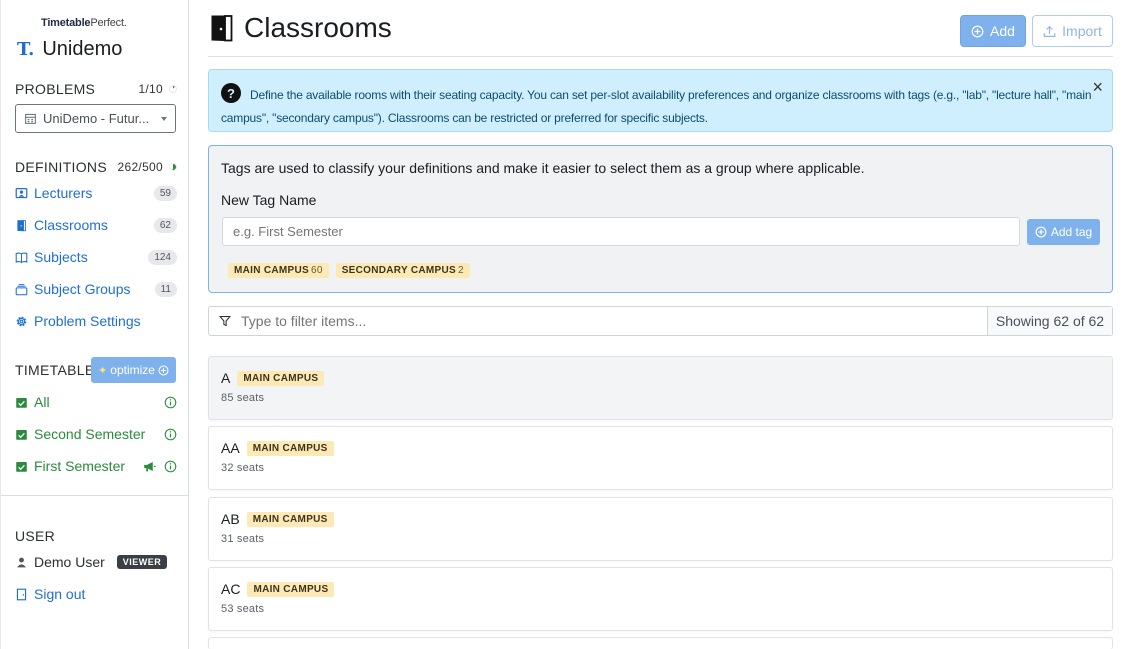 Image resolution: width=1132 pixels, height=649 pixels. What do you see at coordinates (96, 167) in the screenshot?
I see `definitions-heading: DEFINITIONS 262/500` at bounding box center [96, 167].